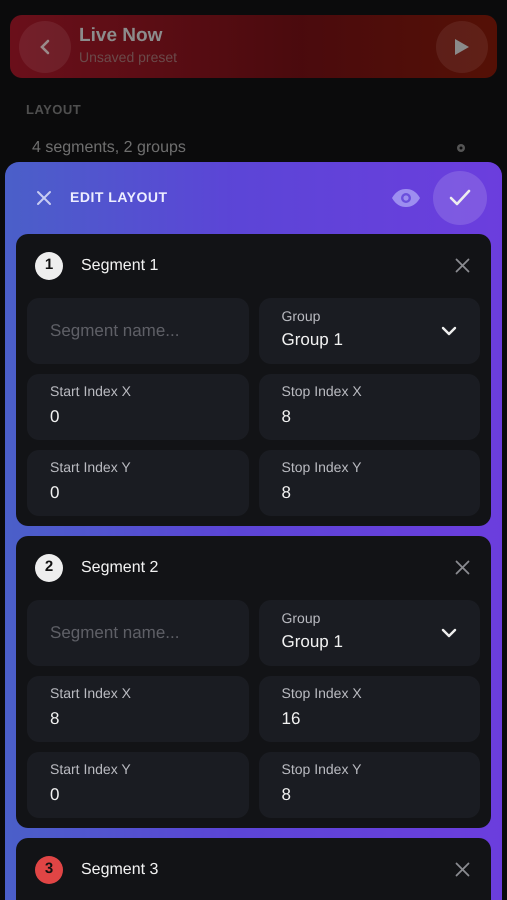  I want to click on index-field: Stop Index X 16, so click(369, 709).